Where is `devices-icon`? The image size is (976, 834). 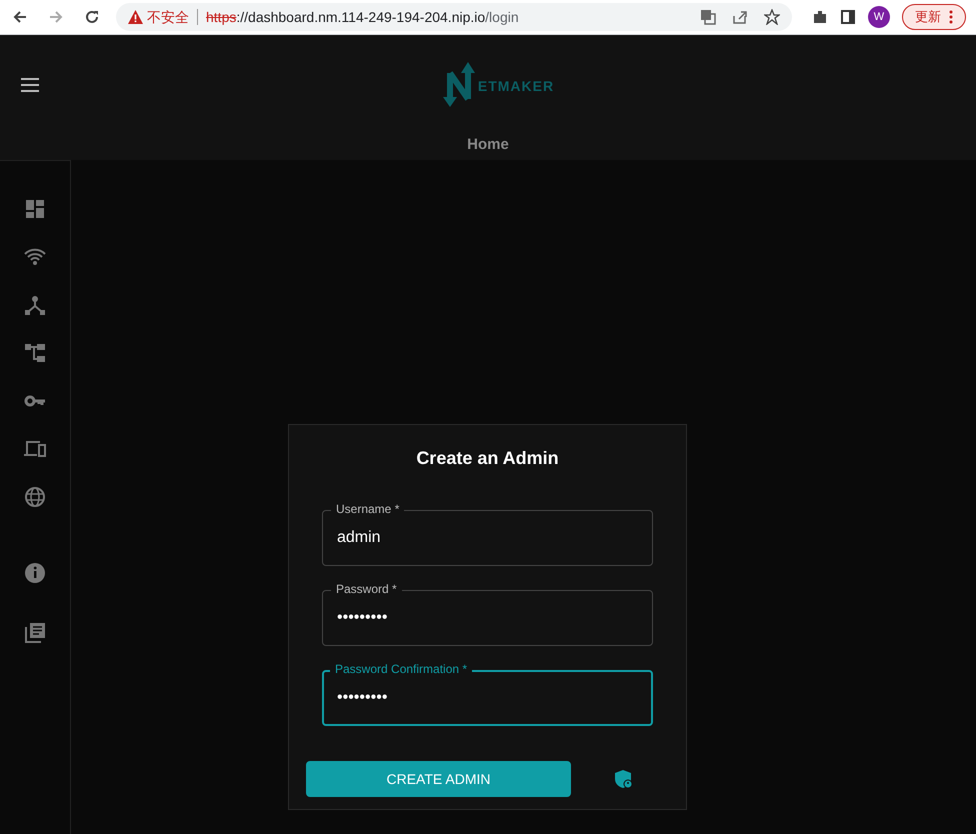
devices-icon is located at coordinates (35, 449).